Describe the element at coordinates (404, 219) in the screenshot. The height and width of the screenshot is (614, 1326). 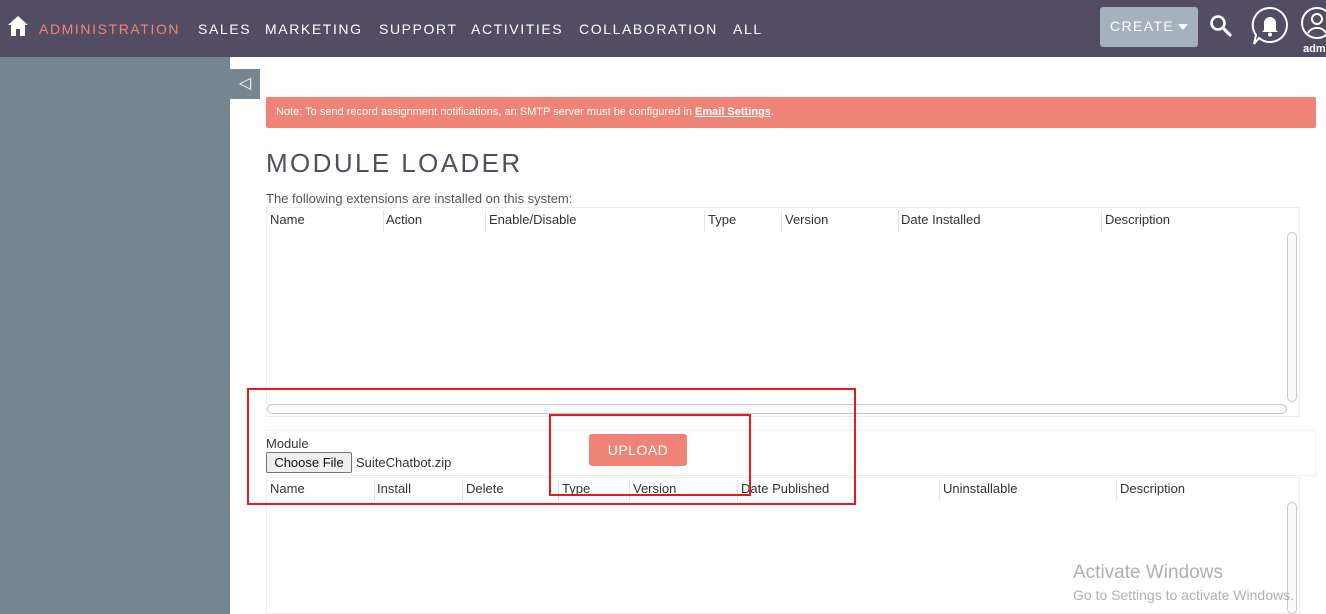
I see `installed-col-action: Action` at that location.